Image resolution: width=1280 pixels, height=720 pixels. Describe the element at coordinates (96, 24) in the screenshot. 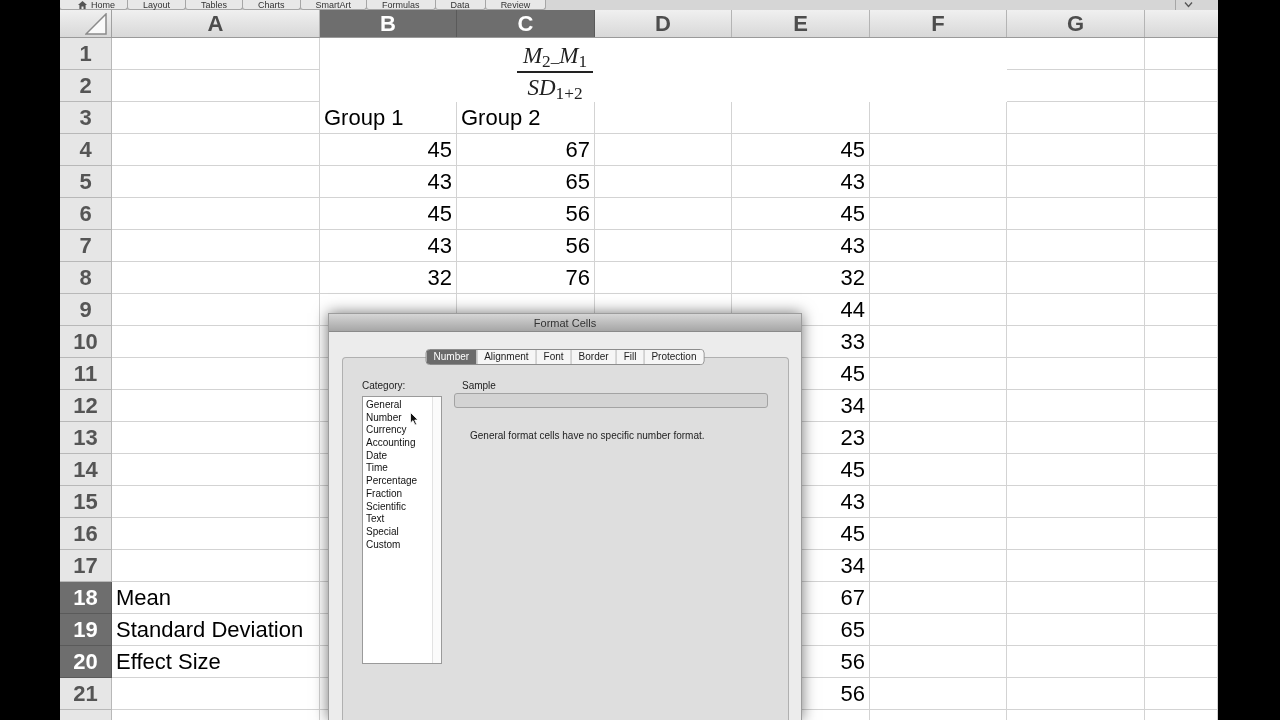

I see `triangle-icon` at that location.